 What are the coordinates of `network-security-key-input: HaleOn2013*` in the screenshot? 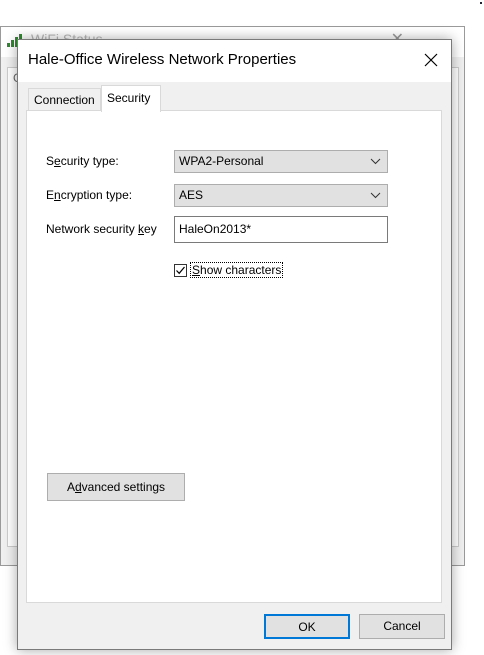 It's located at (281, 229).